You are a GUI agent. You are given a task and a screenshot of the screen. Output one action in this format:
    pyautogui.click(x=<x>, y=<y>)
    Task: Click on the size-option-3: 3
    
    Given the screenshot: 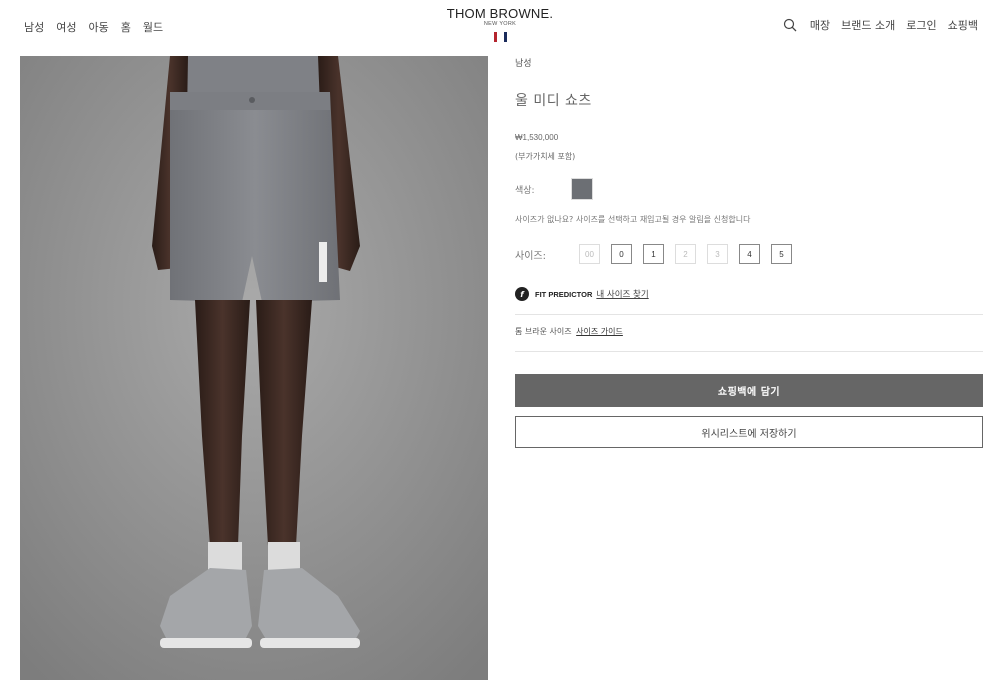 What is the action you would take?
    pyautogui.click(x=717, y=254)
    